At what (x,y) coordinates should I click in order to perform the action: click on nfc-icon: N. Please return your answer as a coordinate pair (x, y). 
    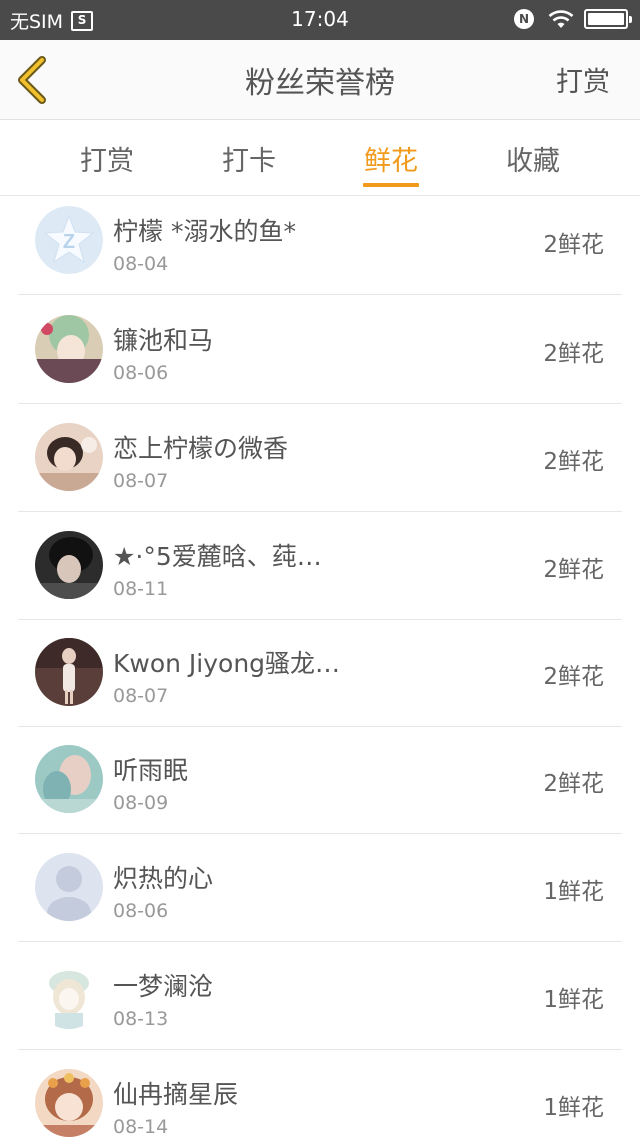
    Looking at the image, I should click on (524, 19).